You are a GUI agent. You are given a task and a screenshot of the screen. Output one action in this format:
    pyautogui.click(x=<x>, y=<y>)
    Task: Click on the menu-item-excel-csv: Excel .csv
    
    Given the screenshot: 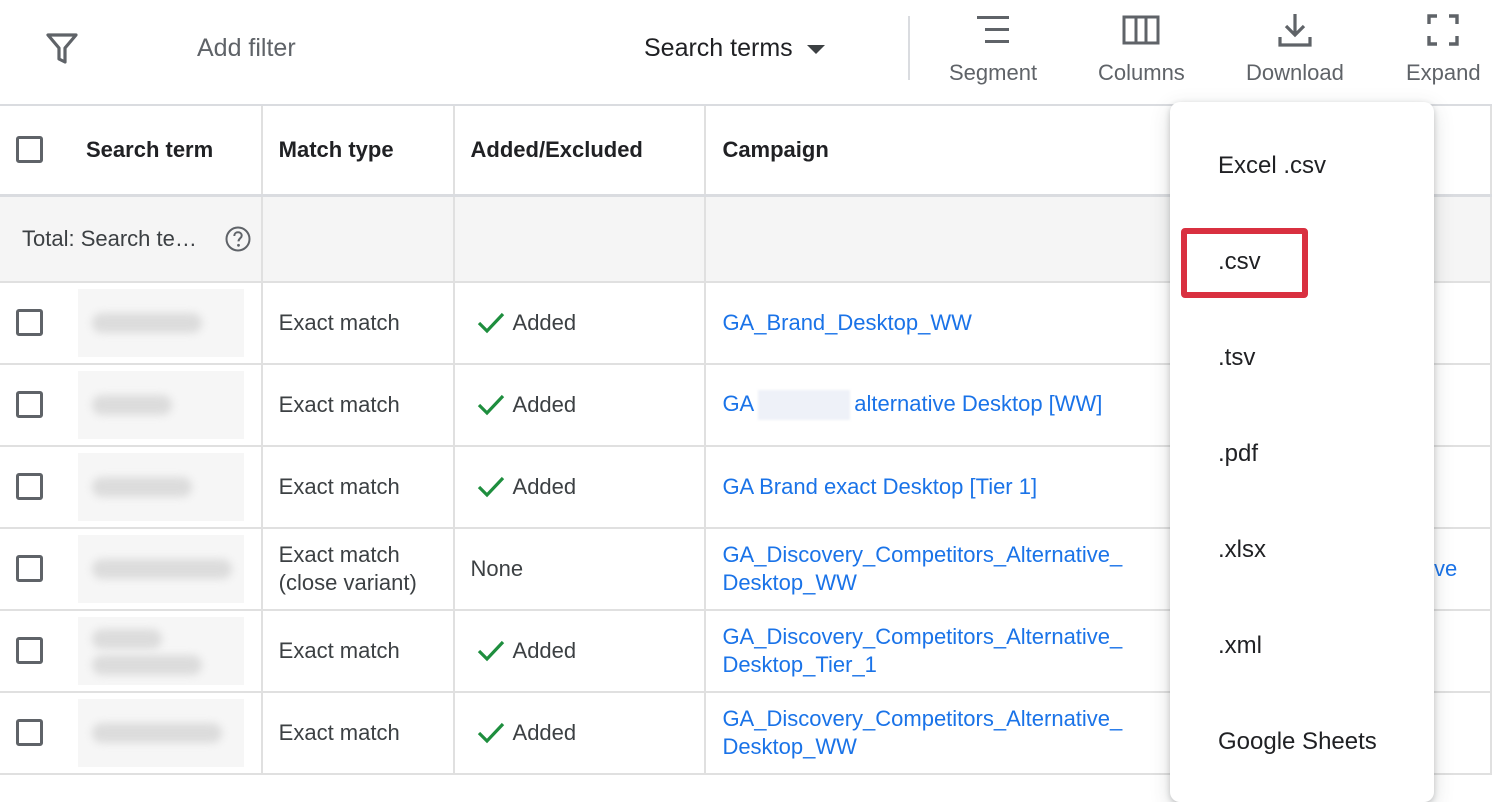 What is the action you would take?
    pyautogui.click(x=1272, y=166)
    